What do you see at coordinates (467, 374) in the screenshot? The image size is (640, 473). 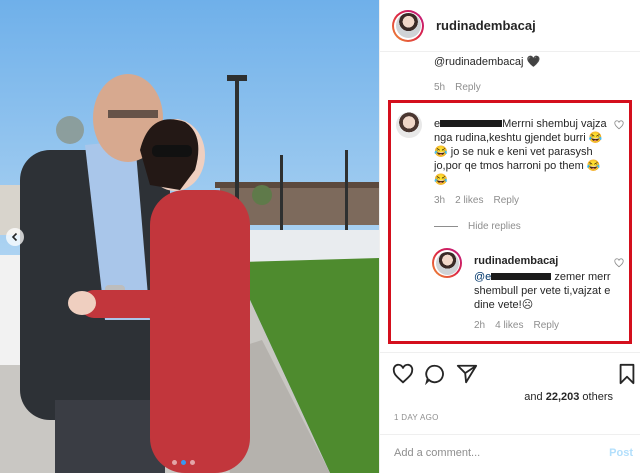 I see `share-icon` at bounding box center [467, 374].